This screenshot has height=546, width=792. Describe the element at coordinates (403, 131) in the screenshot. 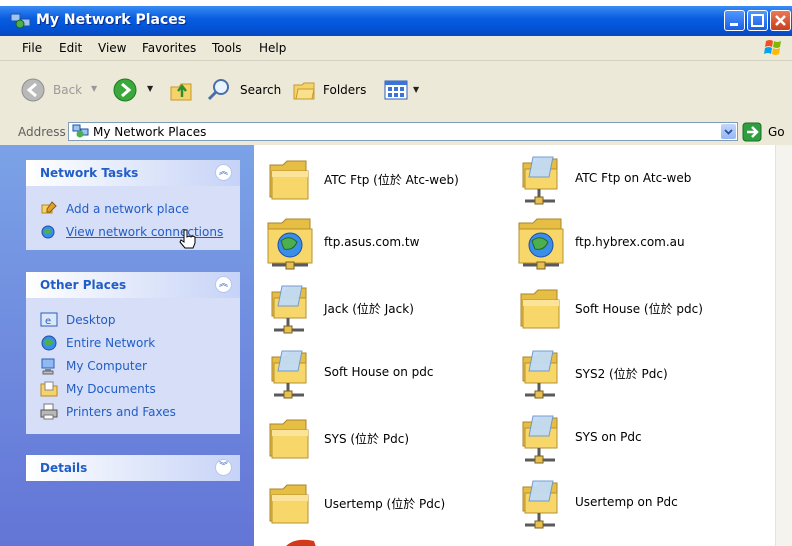

I see `address-input: My Network Places` at that location.